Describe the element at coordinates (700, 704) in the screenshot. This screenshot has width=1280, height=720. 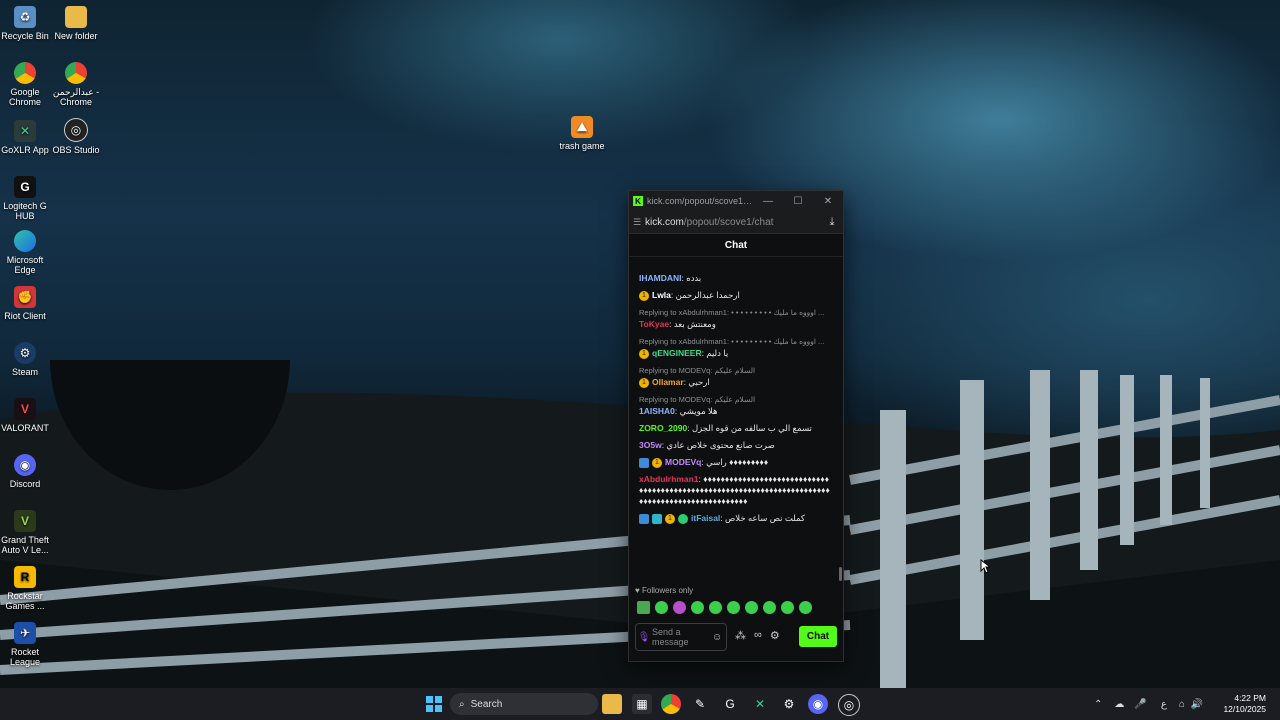
I see `terminal-icon: ✎` at that location.